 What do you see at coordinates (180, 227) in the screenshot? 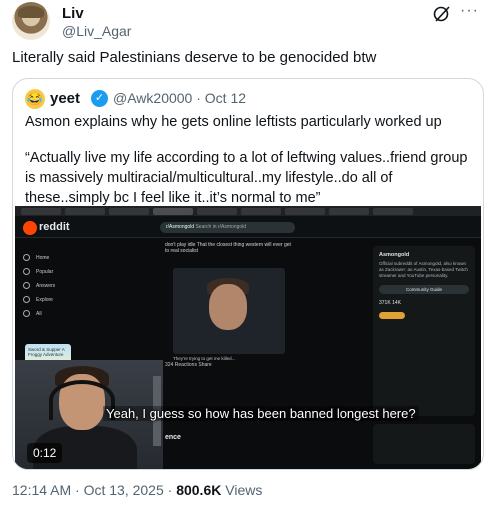
I see `search-prefix: r/Asmongold` at bounding box center [180, 227].